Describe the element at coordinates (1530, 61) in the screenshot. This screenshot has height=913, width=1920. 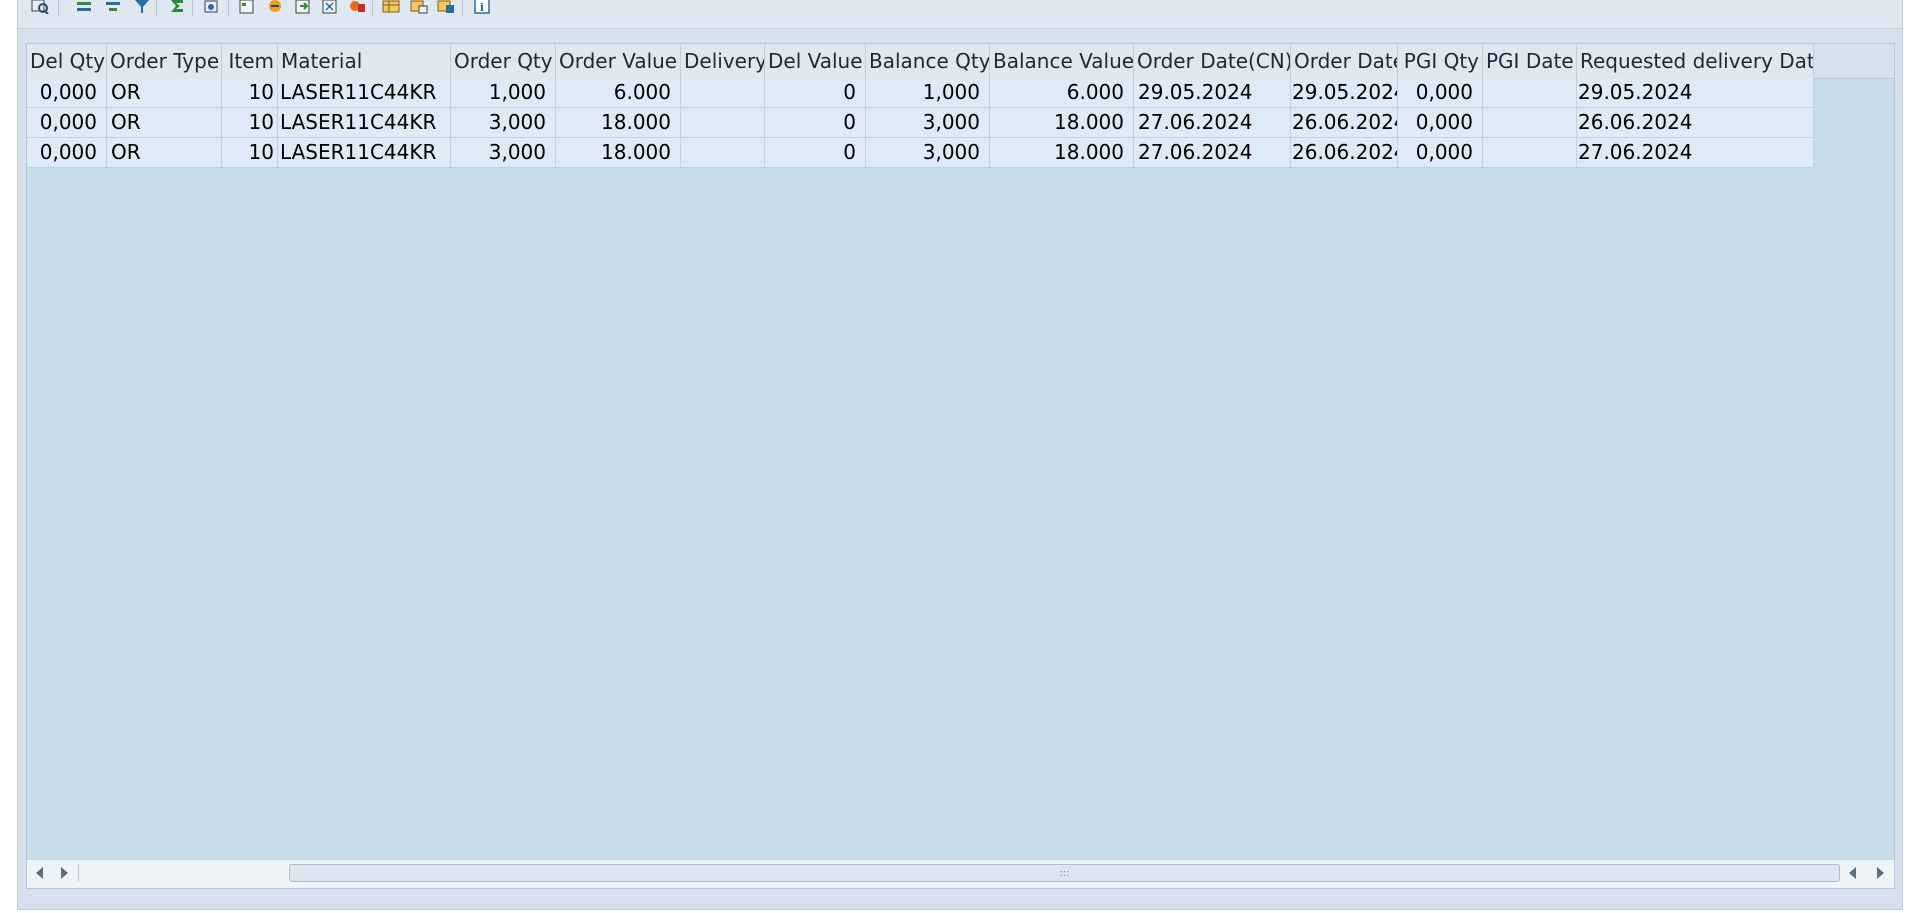
I see `column-header-pgi-date: PGI Date` at that location.